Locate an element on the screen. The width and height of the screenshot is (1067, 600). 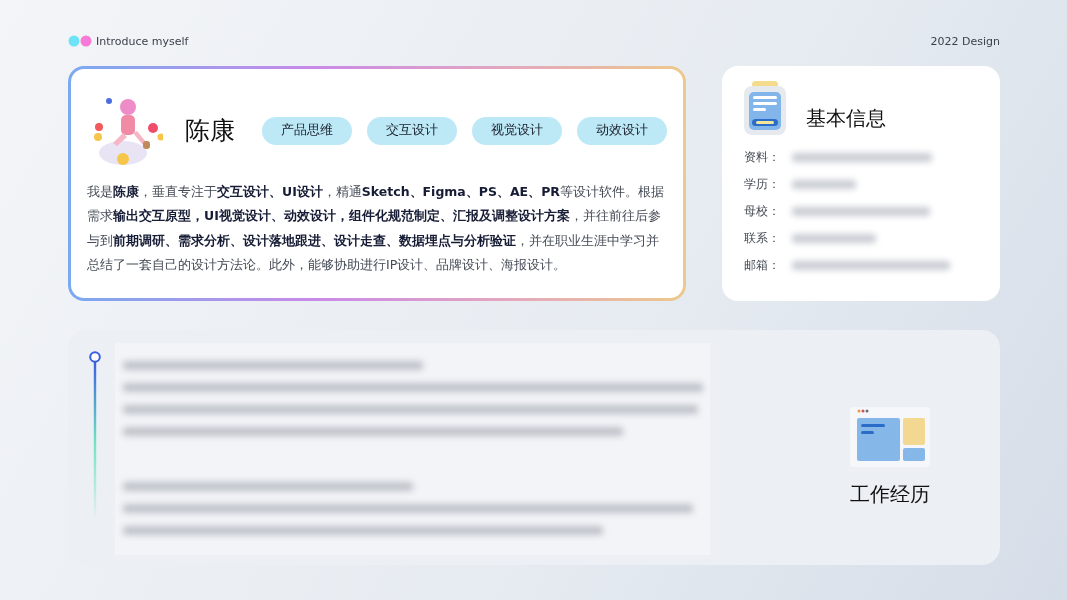
card-title: 基本信息 is located at coordinates (846, 118).